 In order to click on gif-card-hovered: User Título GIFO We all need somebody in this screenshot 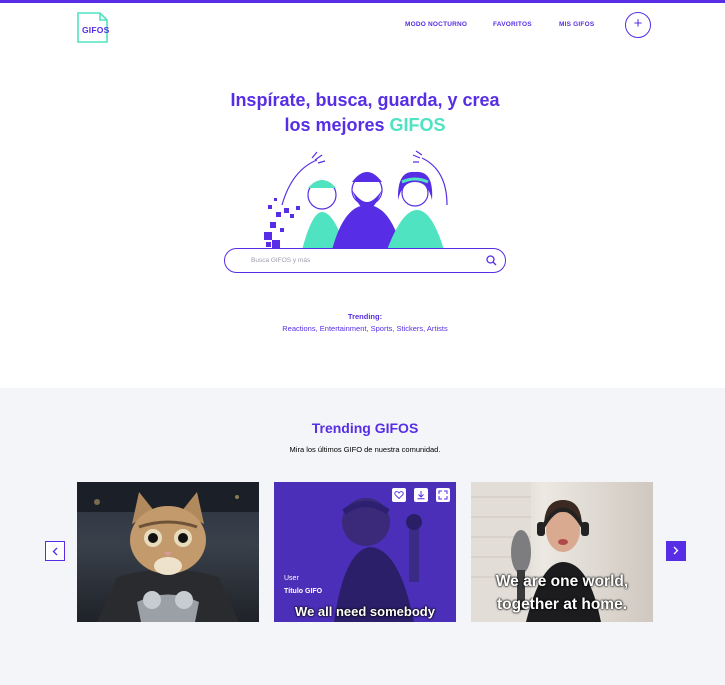, I will do `click(365, 552)`.